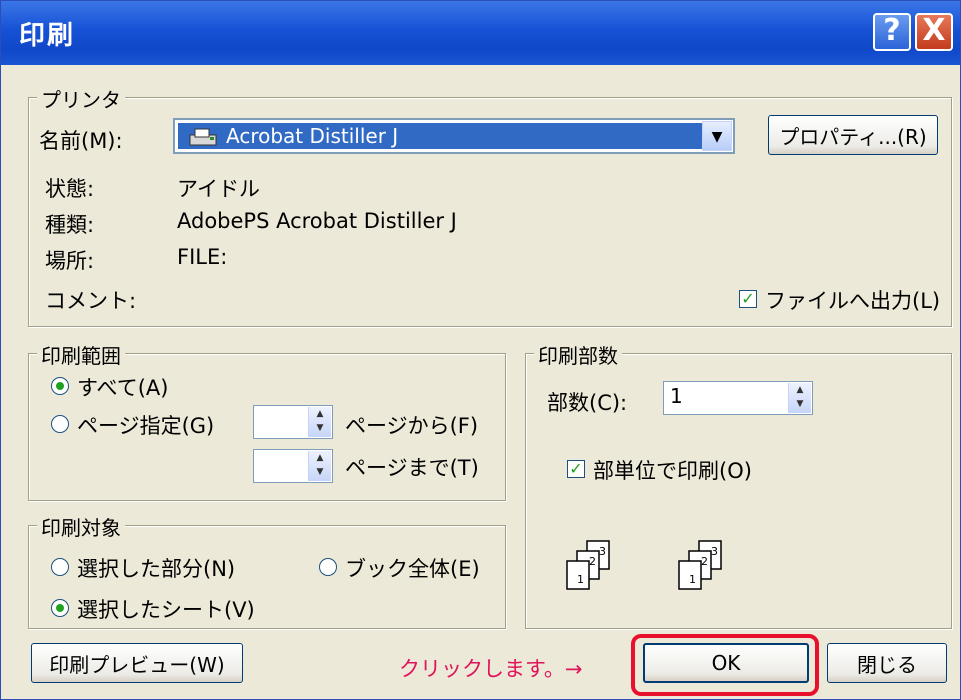 This screenshot has height=700, width=961. Describe the element at coordinates (328, 567) in the screenshot. I see `target-workbook-radio` at that location.